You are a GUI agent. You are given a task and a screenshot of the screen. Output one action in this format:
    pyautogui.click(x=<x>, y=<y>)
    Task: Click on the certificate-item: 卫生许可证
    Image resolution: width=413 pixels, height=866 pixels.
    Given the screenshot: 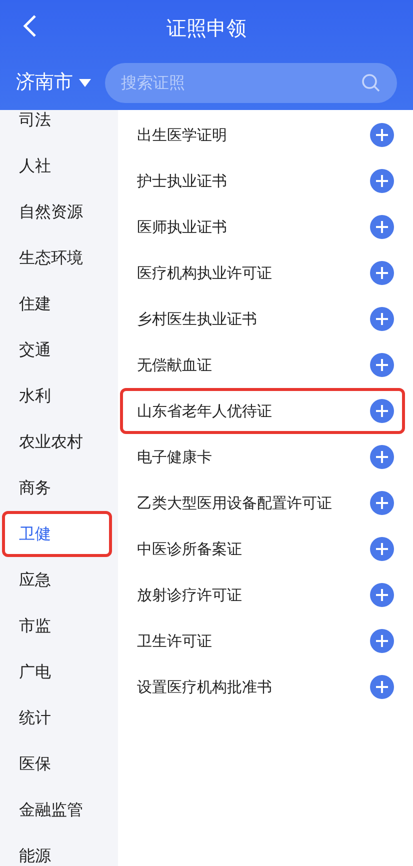 What is the action you would take?
    pyautogui.click(x=262, y=641)
    